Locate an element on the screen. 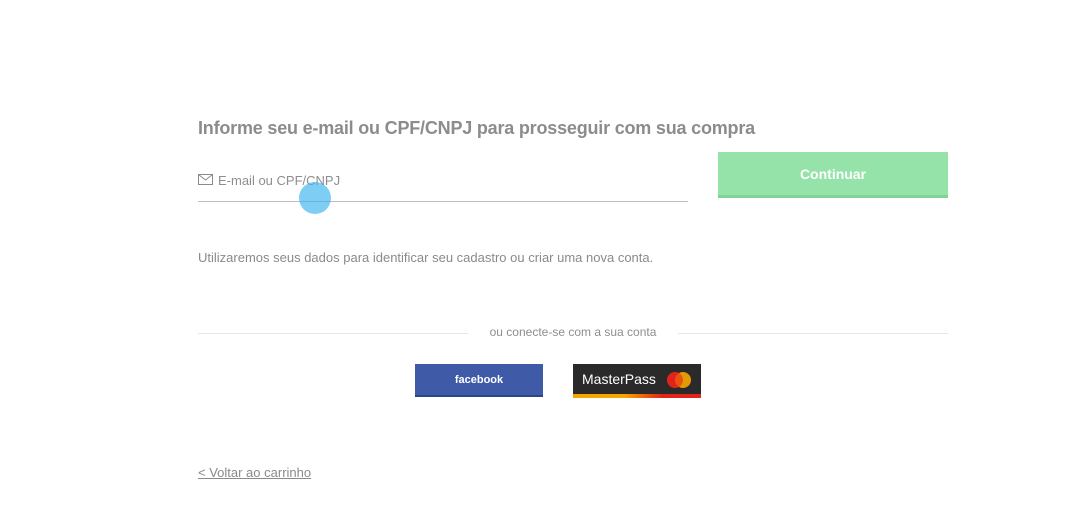 This screenshot has height=519, width=1078. mastercard-logo-icon is located at coordinates (679, 380).